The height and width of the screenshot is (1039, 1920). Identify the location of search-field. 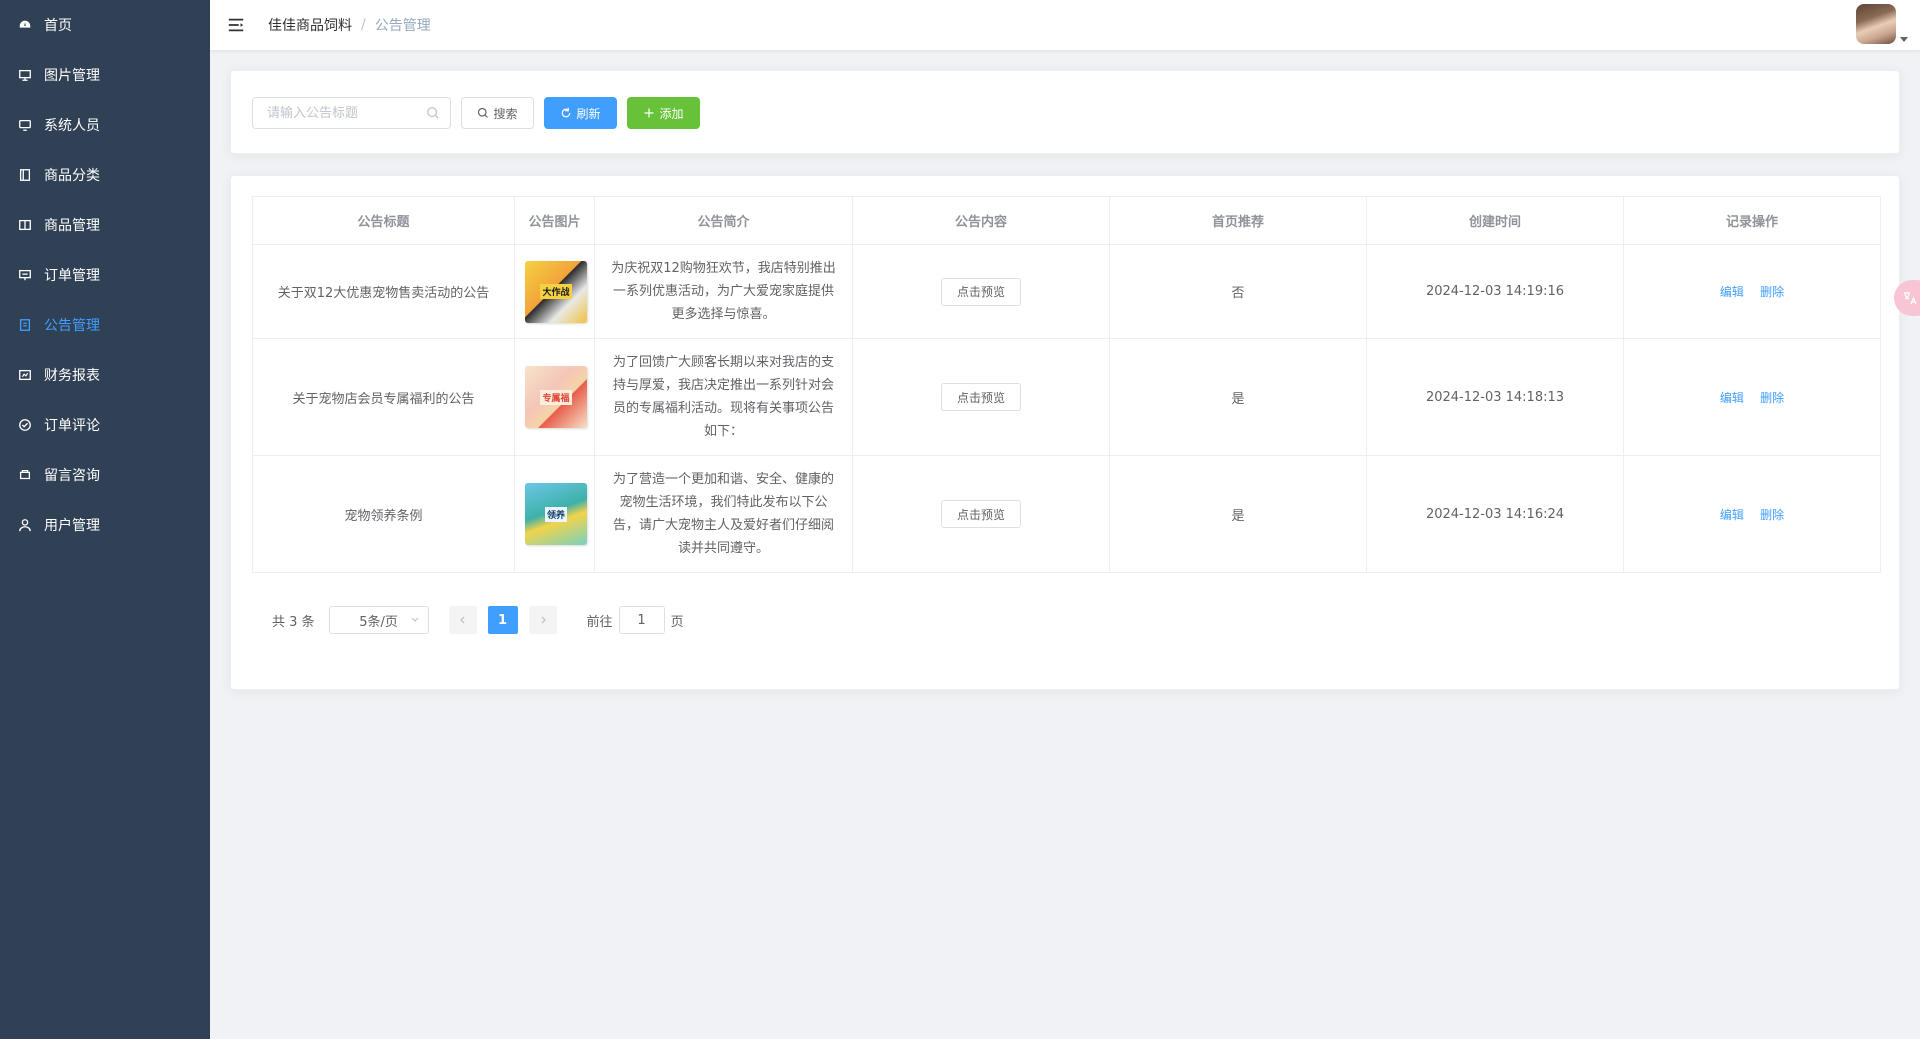
(351, 113).